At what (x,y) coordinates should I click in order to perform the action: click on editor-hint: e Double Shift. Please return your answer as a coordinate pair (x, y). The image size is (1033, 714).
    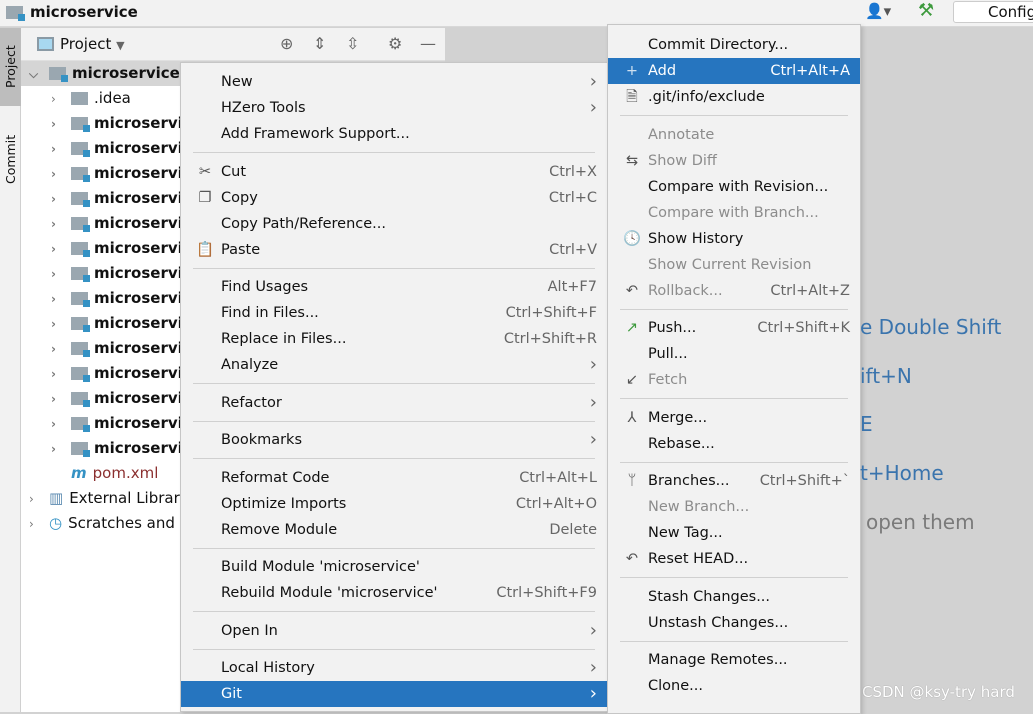
    Looking at the image, I should click on (931, 327).